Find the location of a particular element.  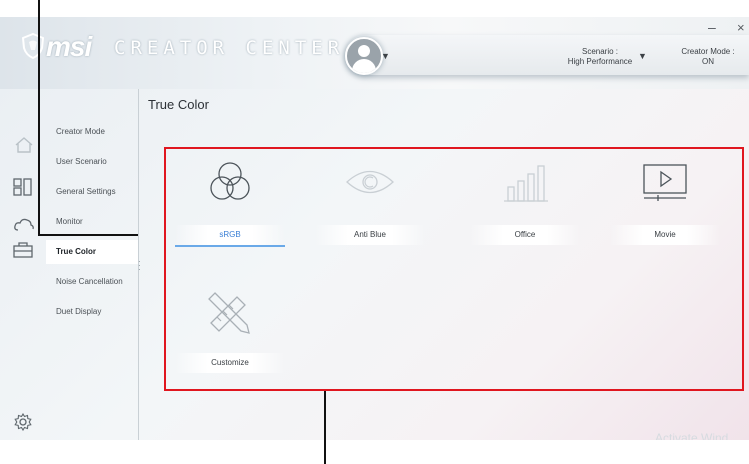

minimize-button: – is located at coordinates (712, 27).